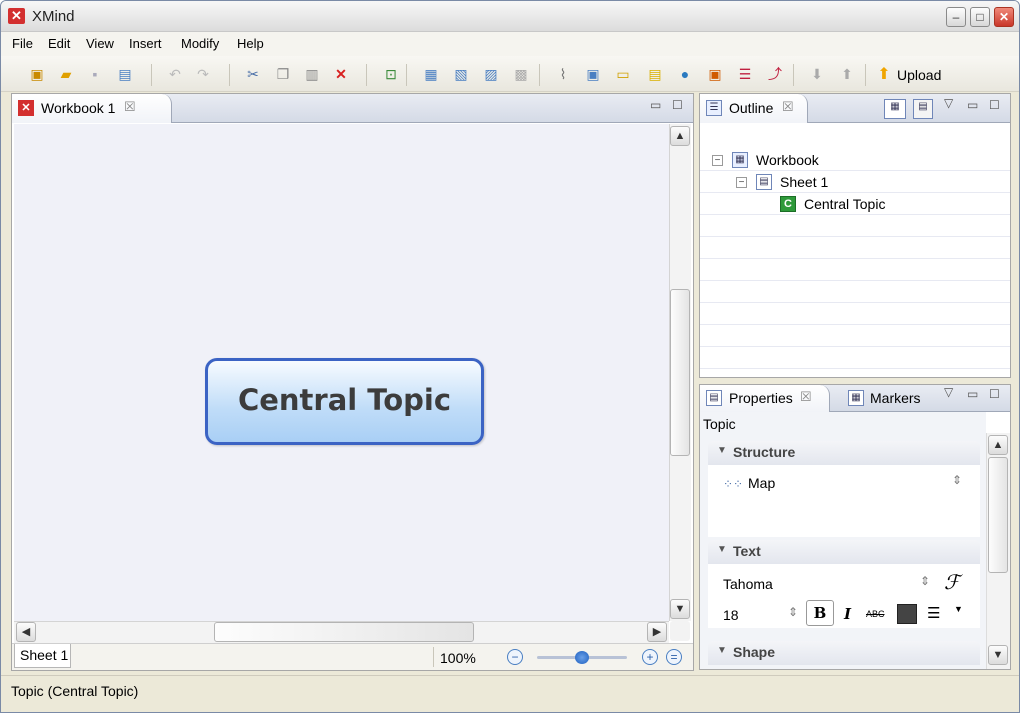 The width and height of the screenshot is (1020, 713). What do you see at coordinates (847, 74) in the screenshot?
I see `move-up-icon: ⬆` at bounding box center [847, 74].